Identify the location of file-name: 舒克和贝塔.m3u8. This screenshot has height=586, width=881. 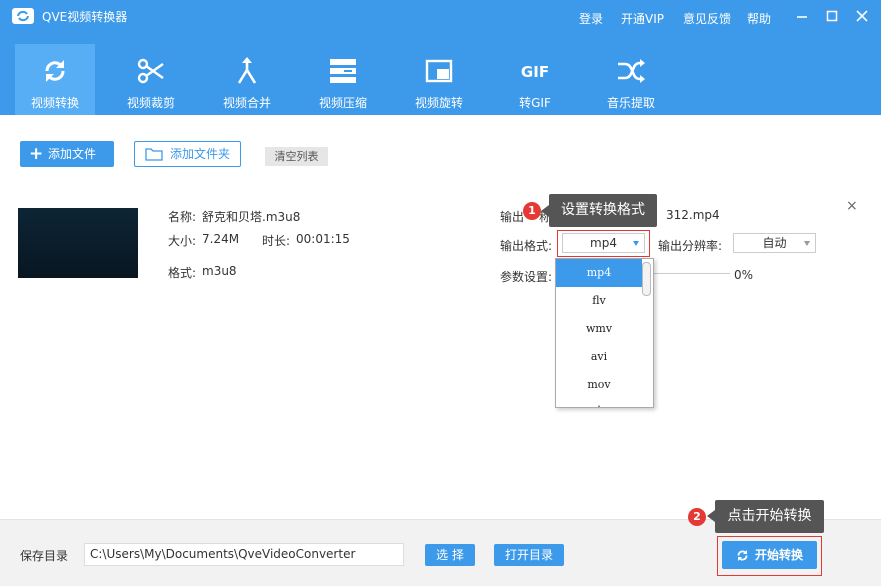
(251, 217).